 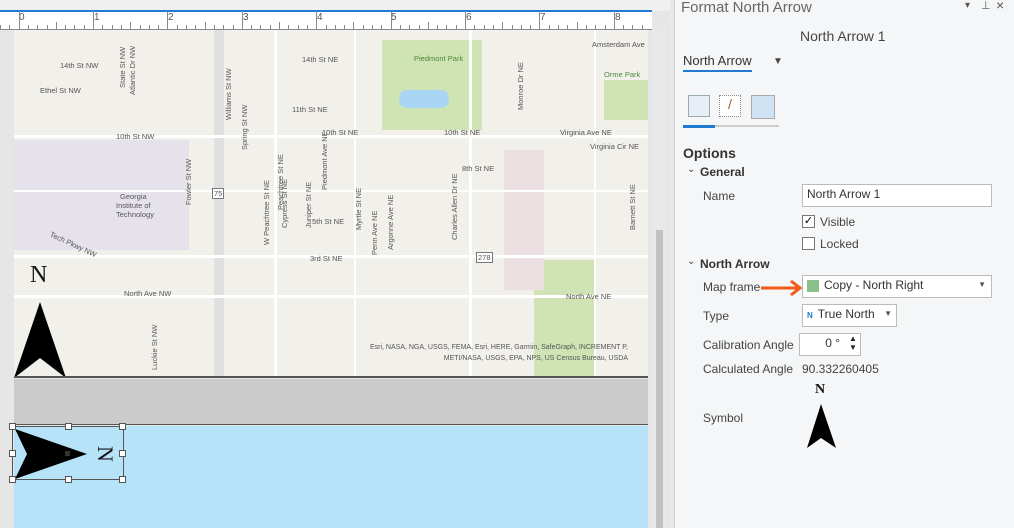 What do you see at coordinates (484, 257) in the screenshot?
I see `route-shield: 278` at bounding box center [484, 257].